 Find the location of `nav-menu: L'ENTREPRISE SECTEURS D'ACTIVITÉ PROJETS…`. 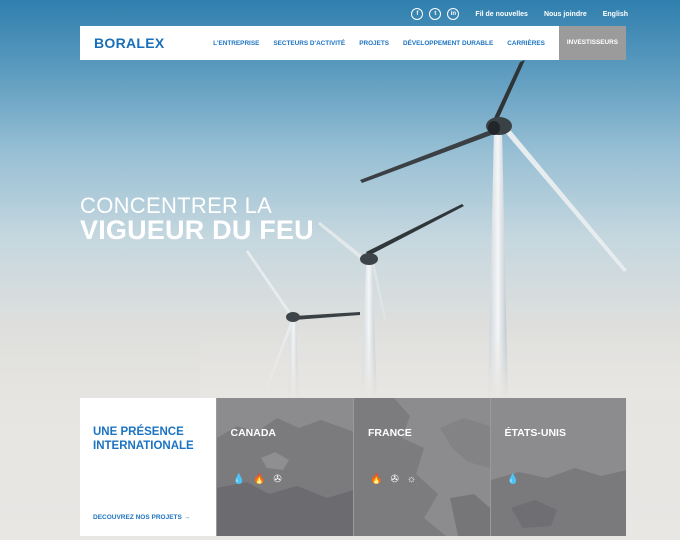

nav-menu: L'ENTREPRISE SECTEURS D'ACTIVITÉ PROJETS… is located at coordinates (419, 43).